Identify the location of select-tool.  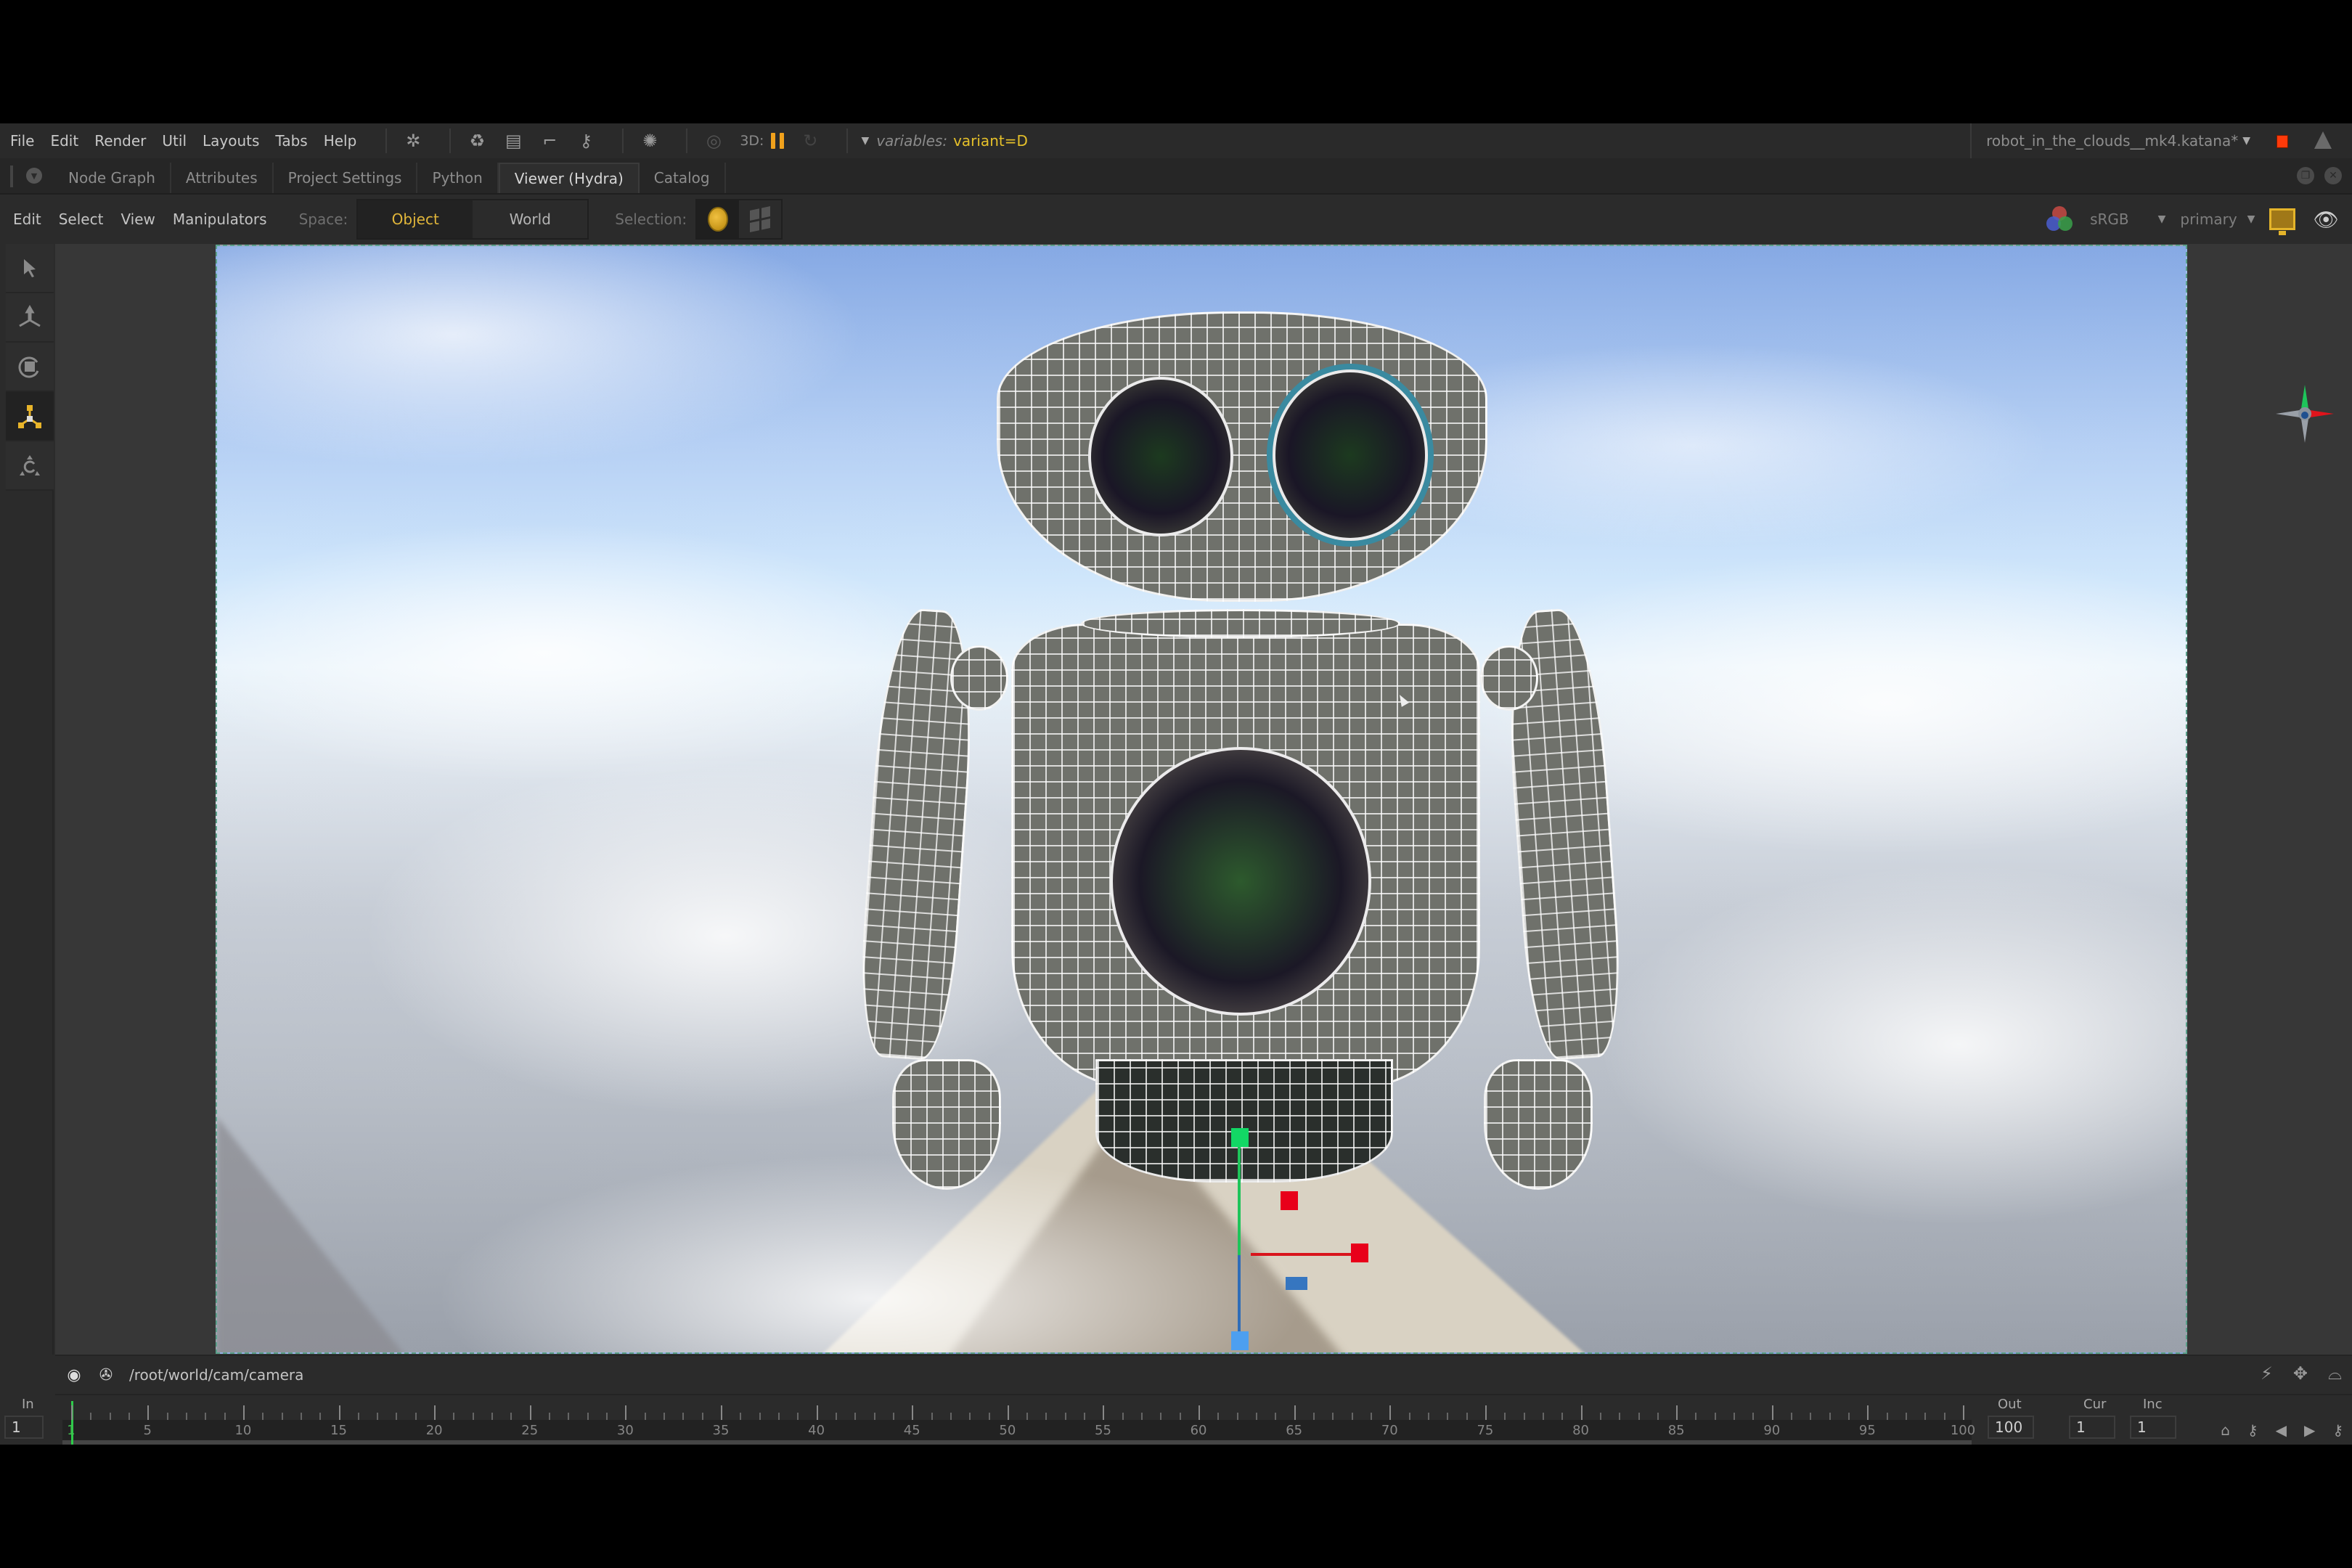
(30, 269).